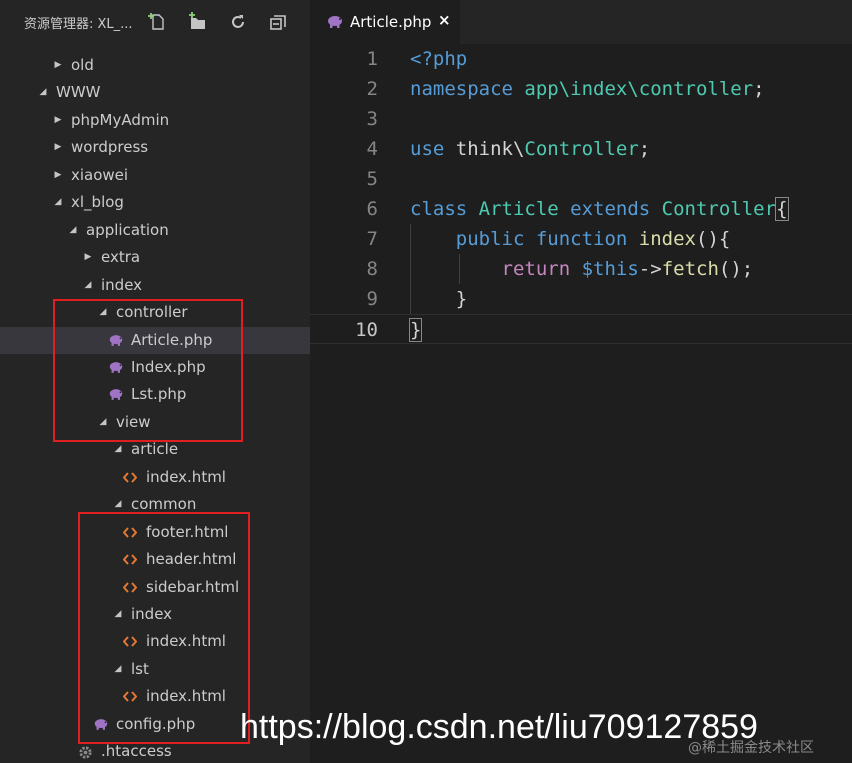  I want to click on new-folder-icon, so click(198, 22).